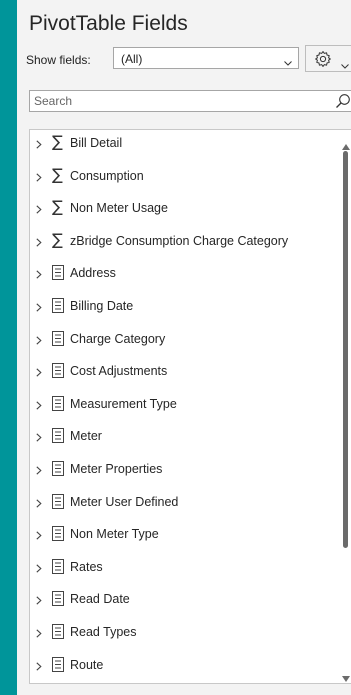 This screenshot has height=695, width=351. Describe the element at coordinates (185, 404) in the screenshot. I see `field-item: Measurement Type` at that location.